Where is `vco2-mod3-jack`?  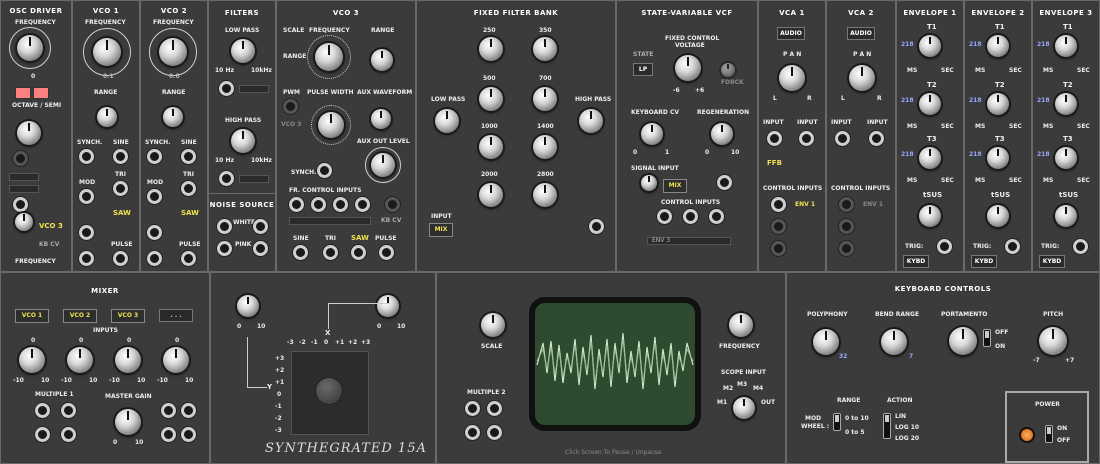 vco2-mod3-jack is located at coordinates (154, 258).